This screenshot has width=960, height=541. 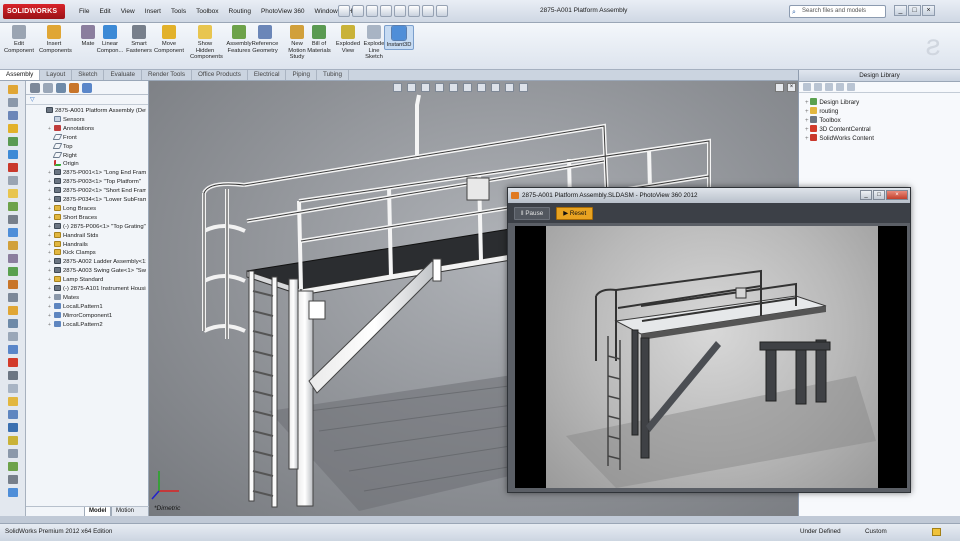 What do you see at coordinates (821, 111) in the screenshot?
I see `design-library-item: + routing` at bounding box center [821, 111].